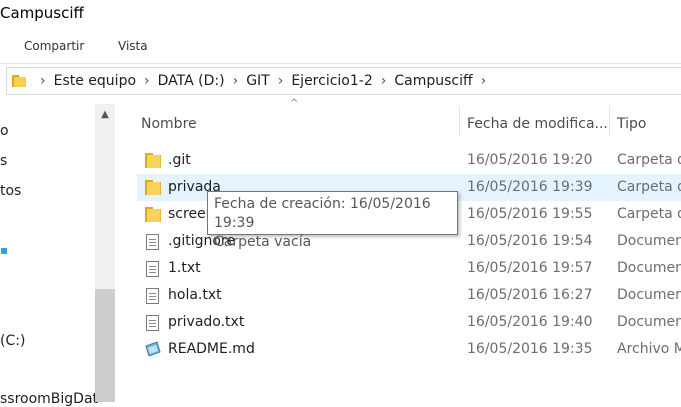 The height and width of the screenshot is (407, 681). What do you see at coordinates (95, 81) in the screenshot?
I see `breadcrumb-este-equipo: Este equipo` at bounding box center [95, 81].